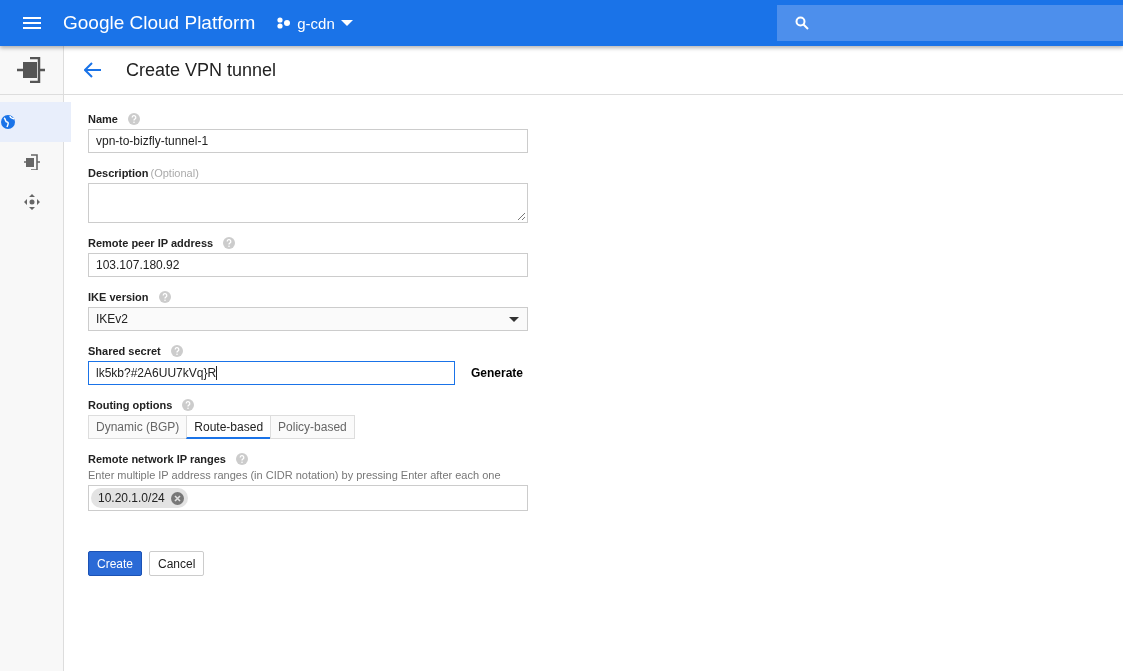  I want to click on search-field, so click(950, 23).